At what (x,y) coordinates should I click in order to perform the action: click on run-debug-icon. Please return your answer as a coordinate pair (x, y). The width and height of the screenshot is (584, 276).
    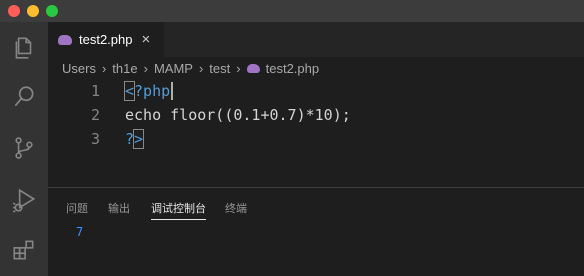
    Looking at the image, I should click on (24, 200).